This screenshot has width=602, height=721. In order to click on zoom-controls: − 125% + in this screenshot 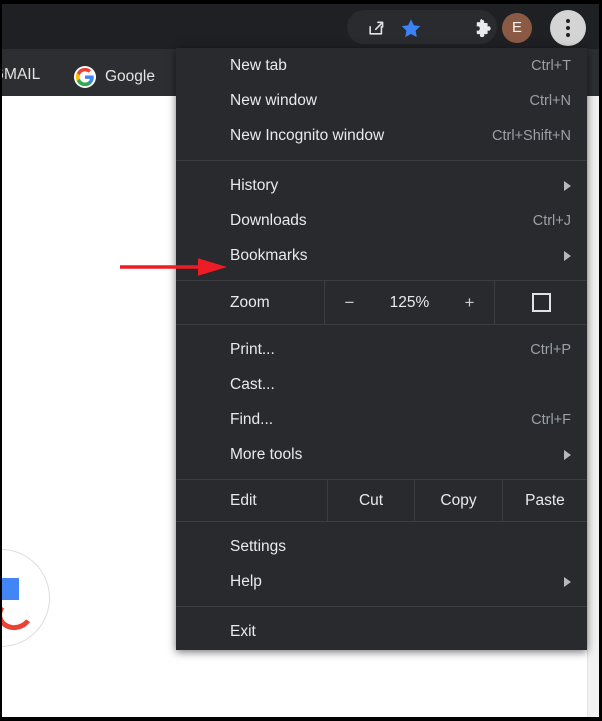, I will do `click(409, 302)`.